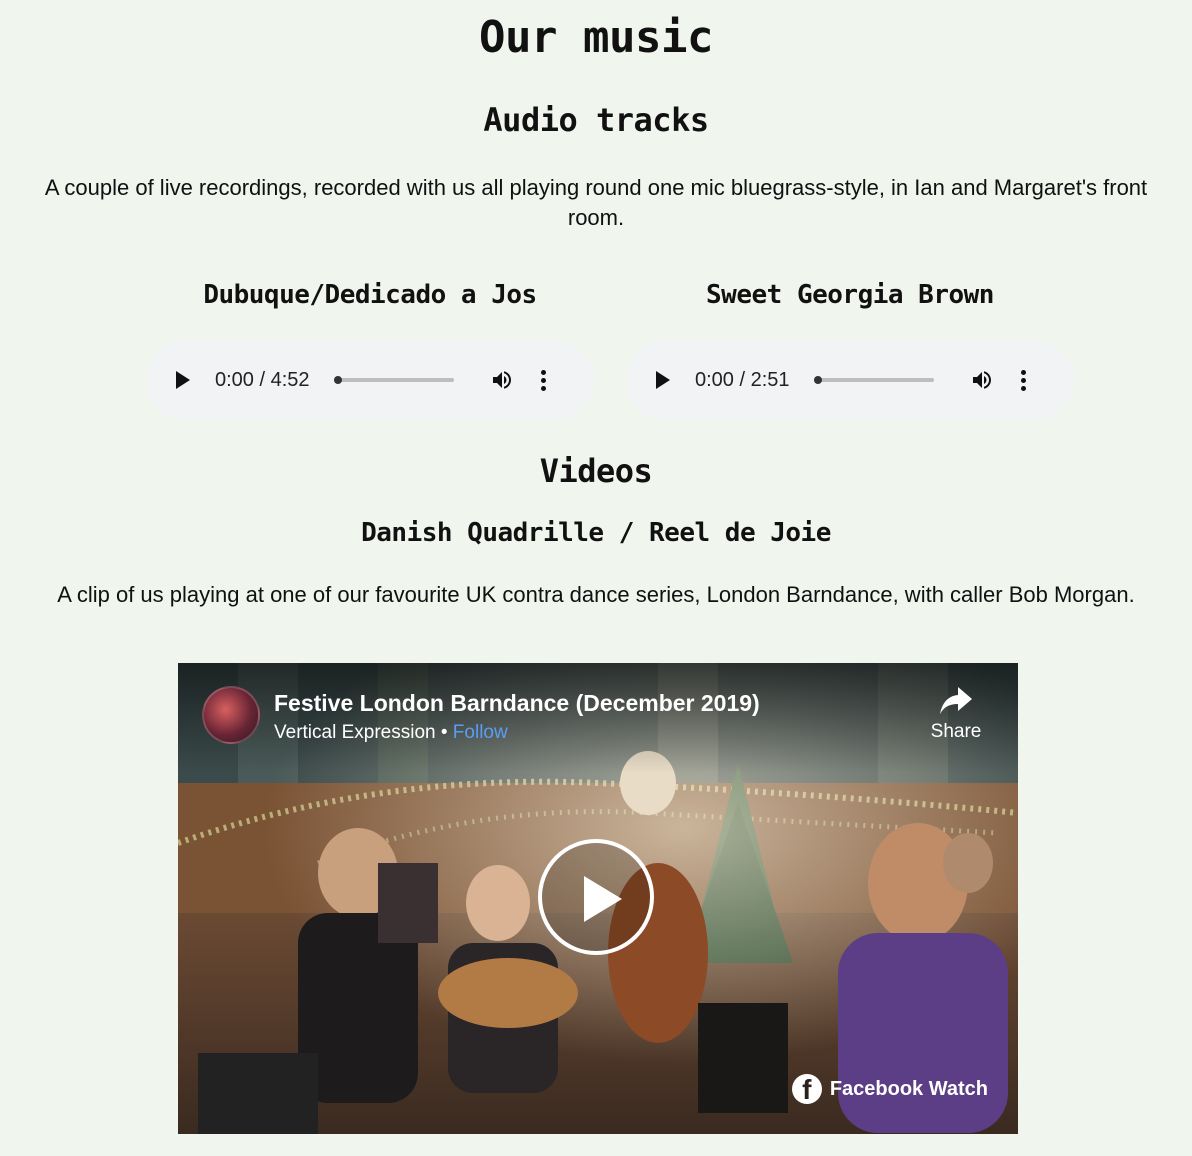  What do you see at coordinates (598, 718) in the screenshot?
I see `video-header-overlay` at bounding box center [598, 718].